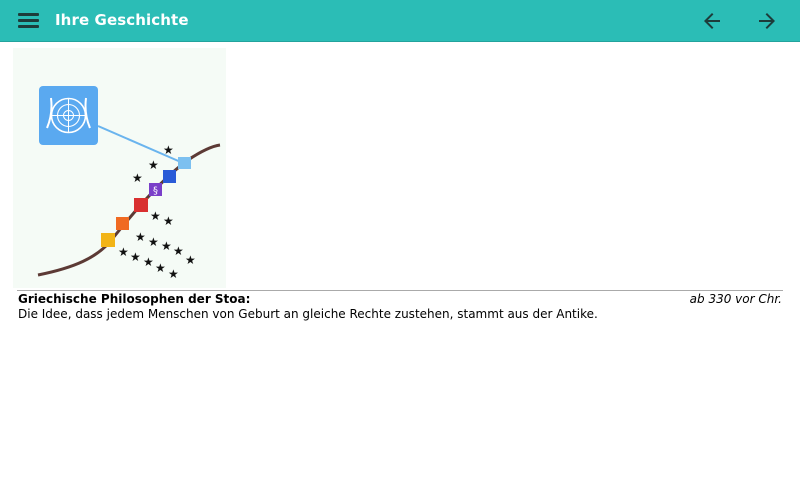 The height and width of the screenshot is (500, 800). I want to click on torch-icon, so click(122, 223).